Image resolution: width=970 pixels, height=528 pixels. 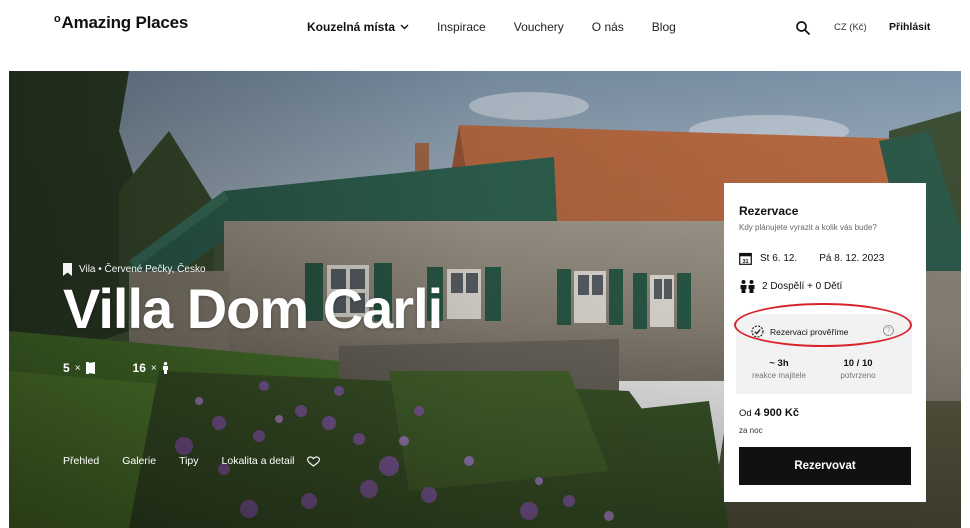 I want to click on people-icon, so click(x=747, y=286).